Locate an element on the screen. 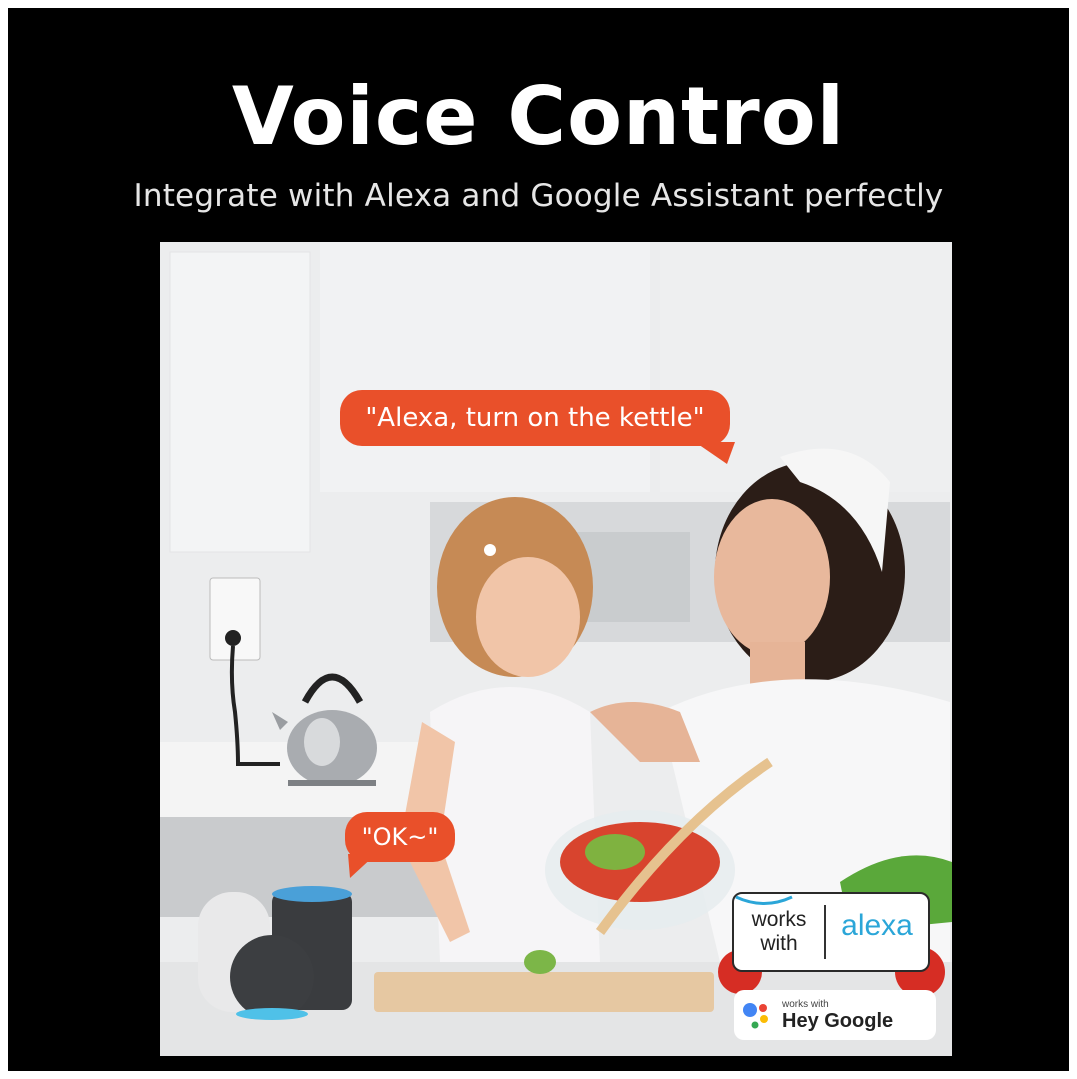  smart-speaker-icon is located at coordinates (275, 953).